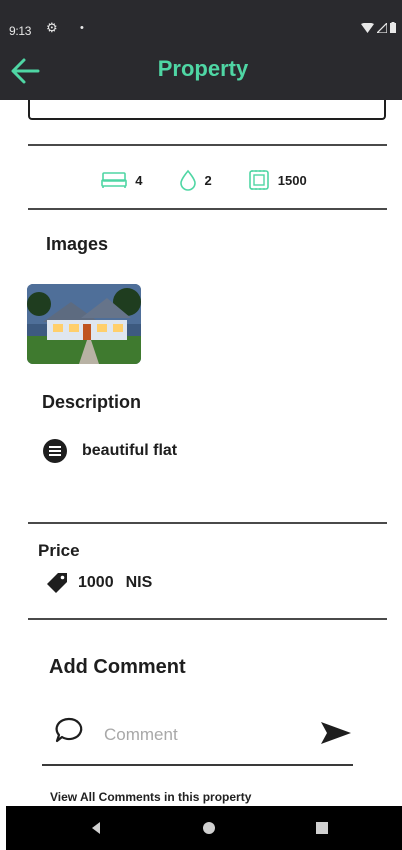 The width and height of the screenshot is (402, 850). I want to click on bed-icon, so click(114, 180).